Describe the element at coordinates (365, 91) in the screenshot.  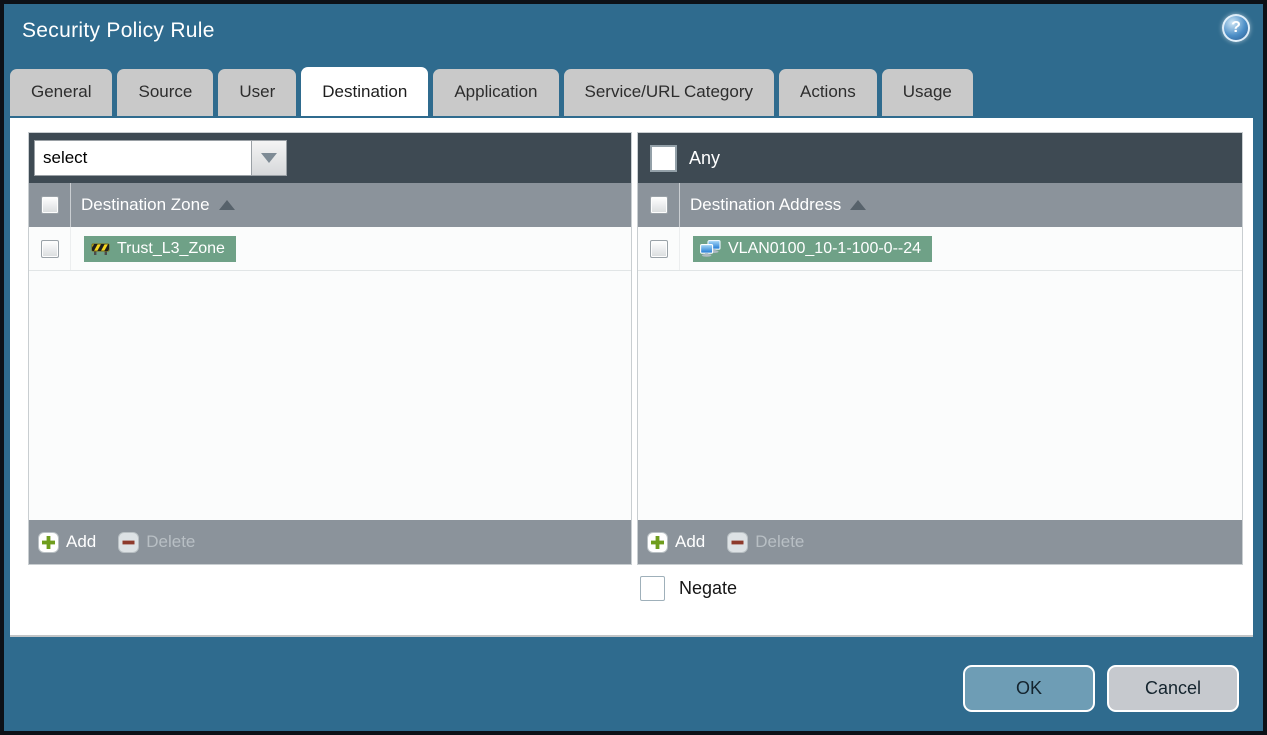
I see `tab-destination: Destination` at that location.